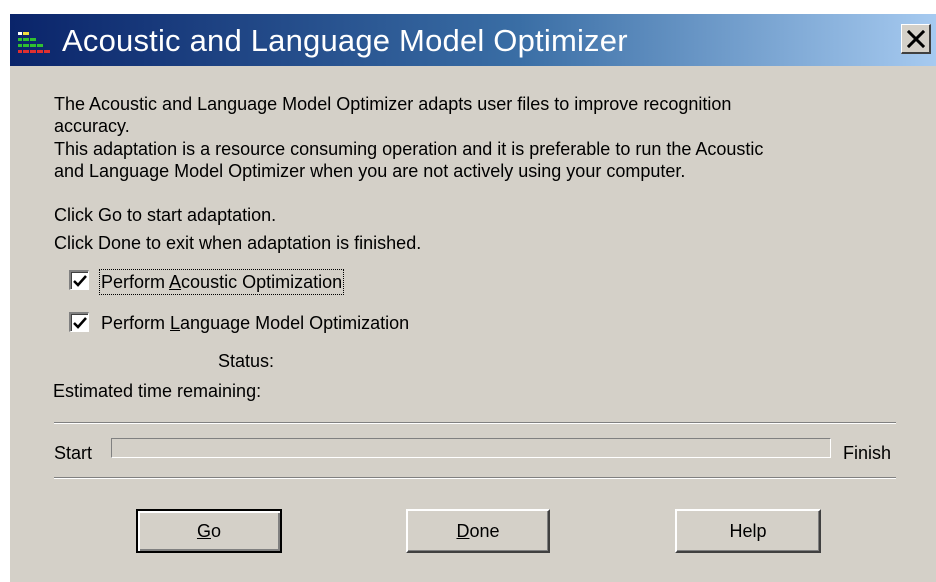 The image size is (936, 582). What do you see at coordinates (73, 453) in the screenshot?
I see `progress-start-label: Start` at bounding box center [73, 453].